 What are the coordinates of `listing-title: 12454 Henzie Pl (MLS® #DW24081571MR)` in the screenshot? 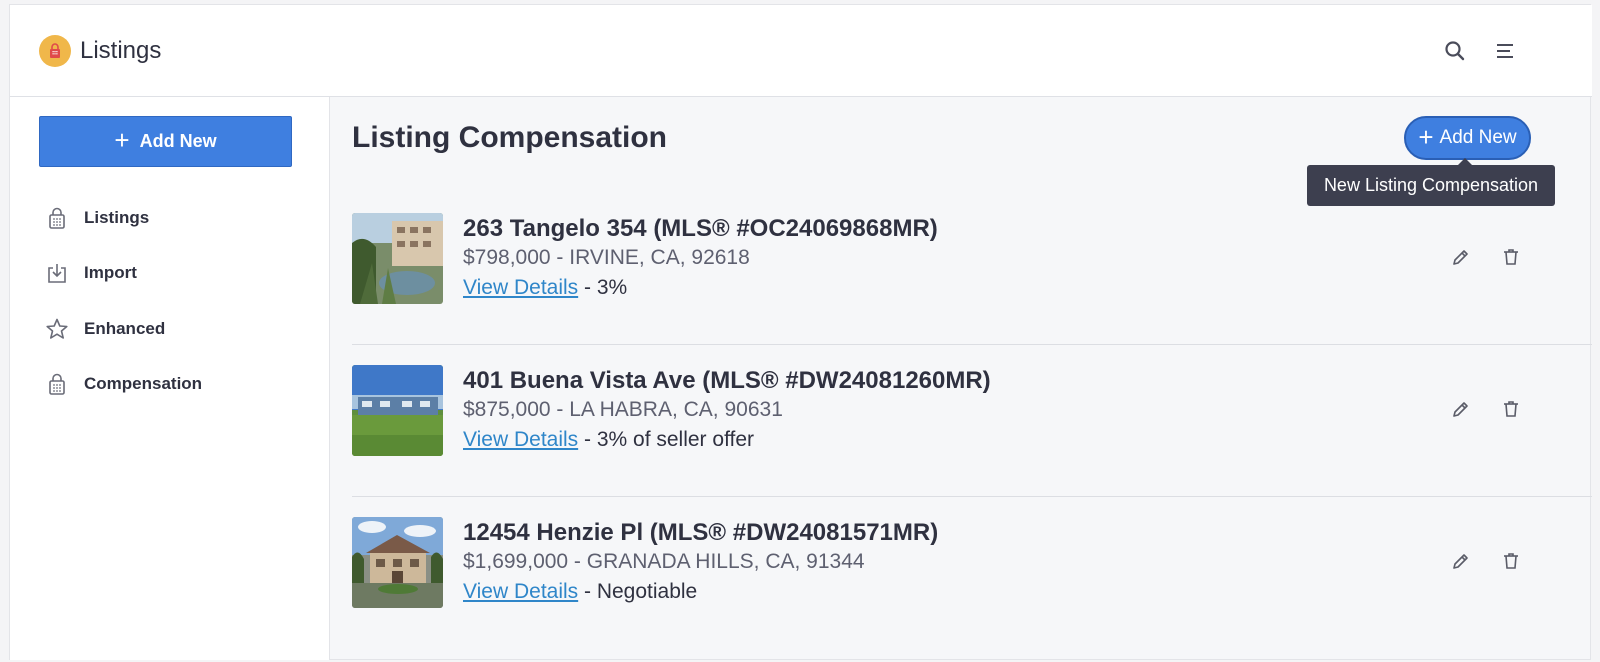 It's located at (701, 532).